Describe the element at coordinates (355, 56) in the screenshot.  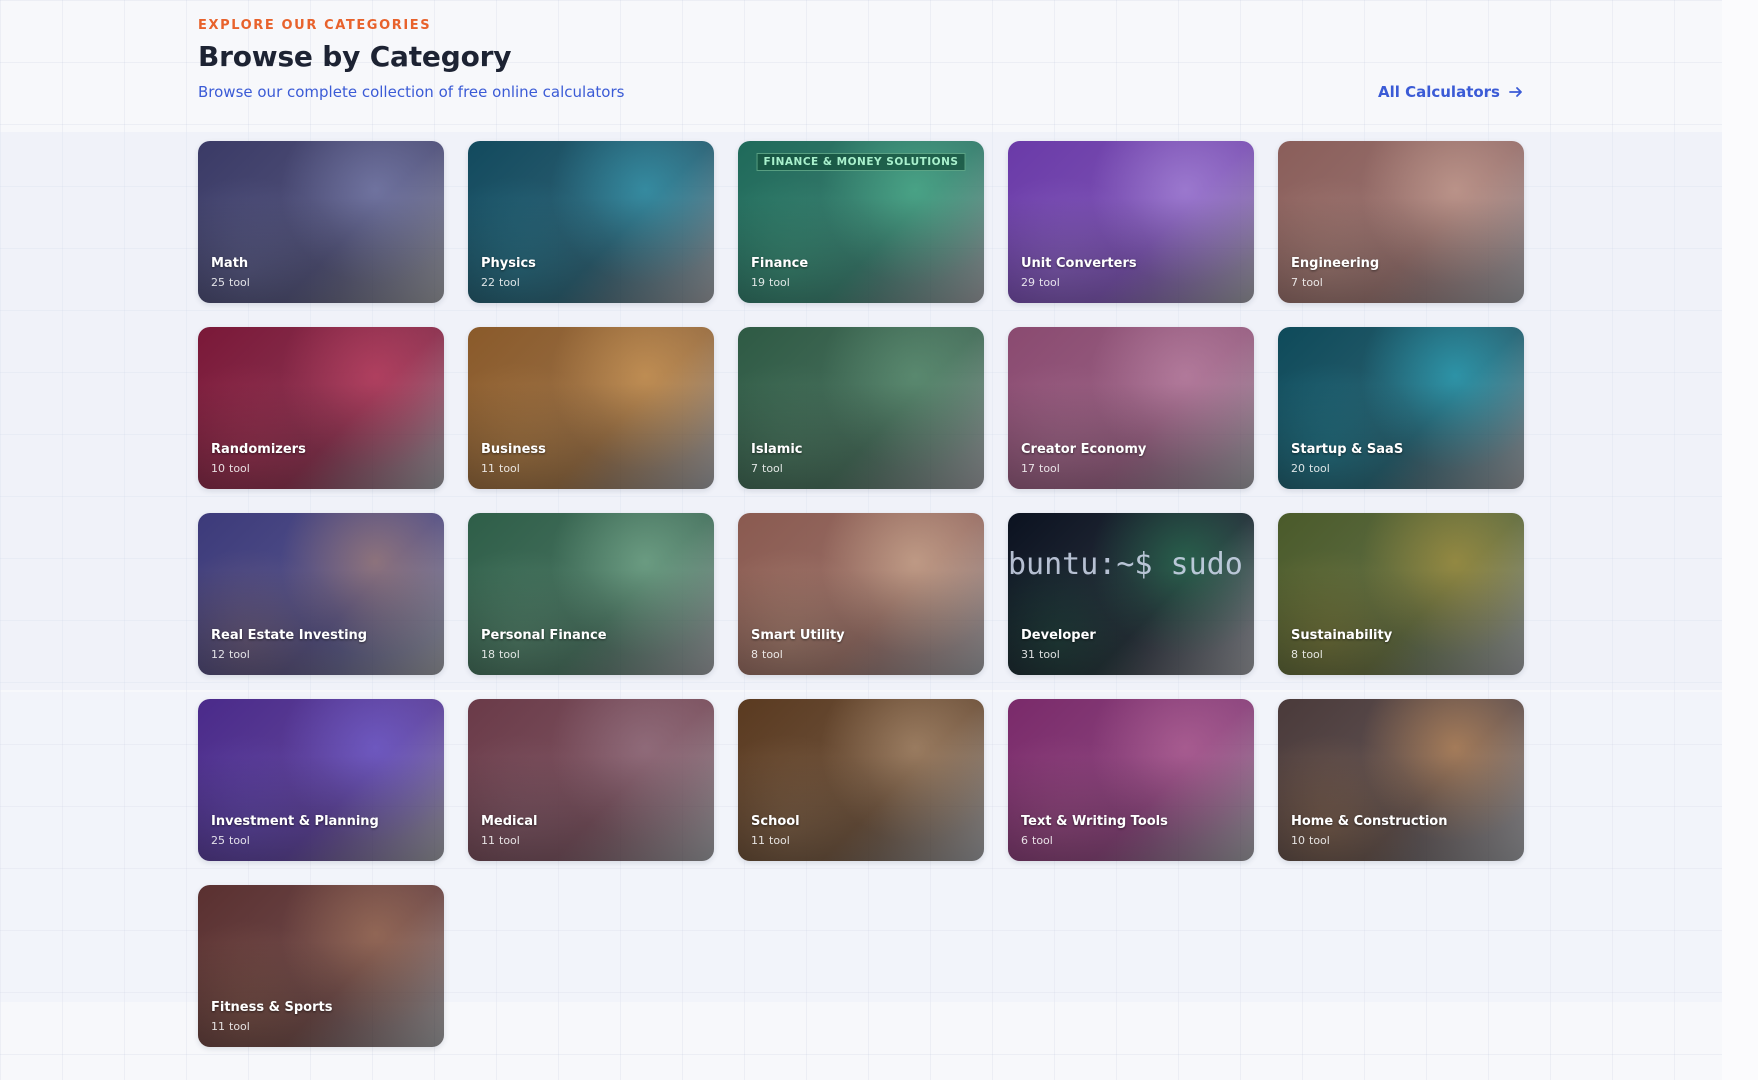
I see `section-title: Browse by Category` at that location.